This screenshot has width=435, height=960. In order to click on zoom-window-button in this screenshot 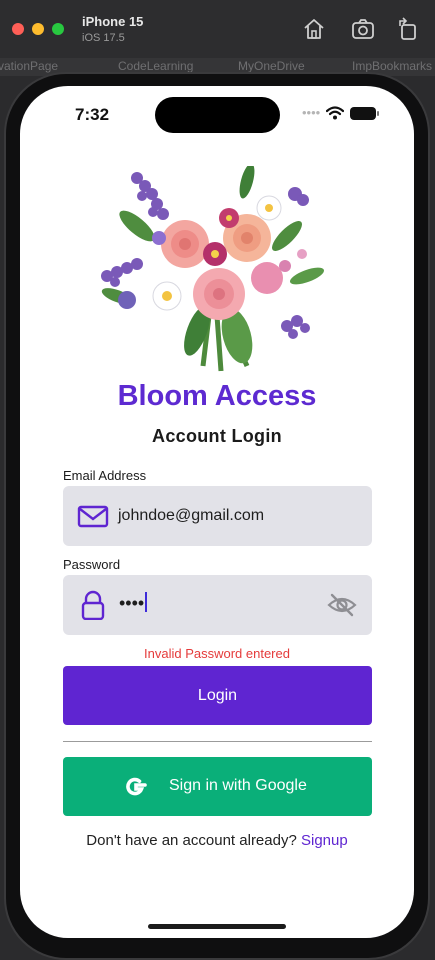, I will do `click(58, 29)`.